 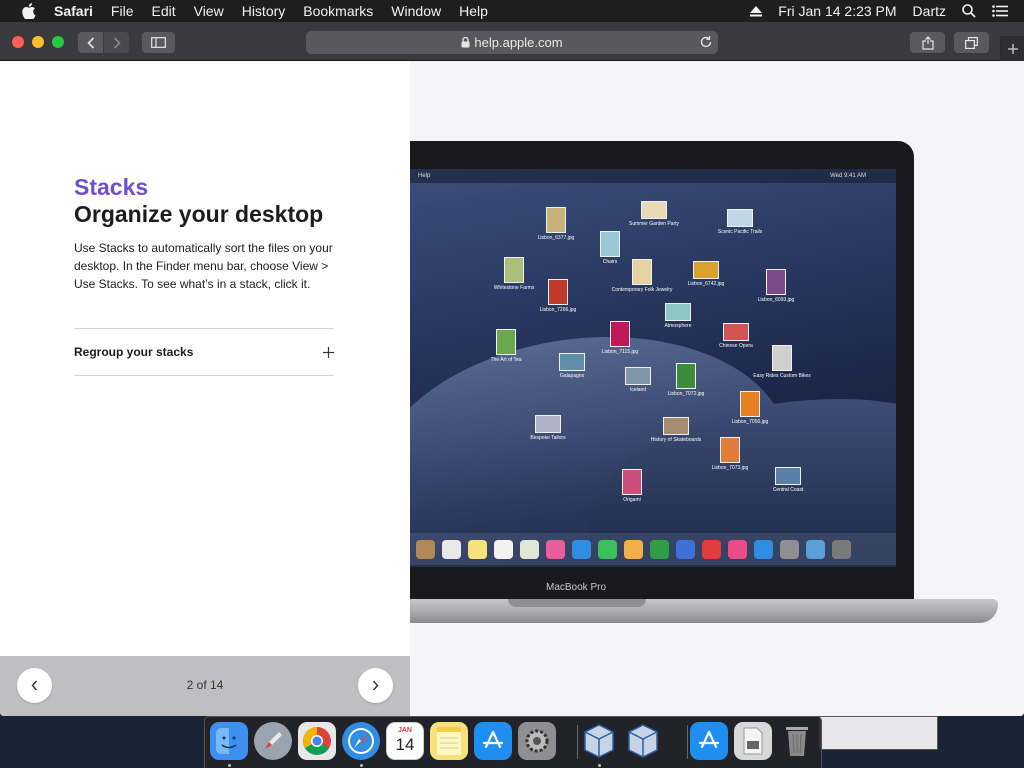 I want to click on chevron-left-icon, so click(x=90, y=42).